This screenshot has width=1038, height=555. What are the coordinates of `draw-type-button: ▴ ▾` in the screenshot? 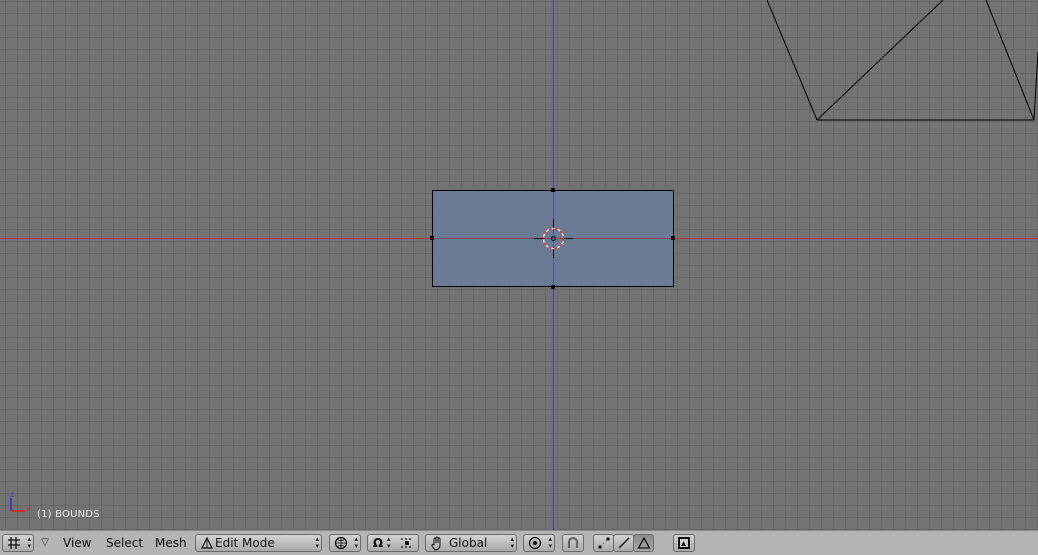 It's located at (345, 543).